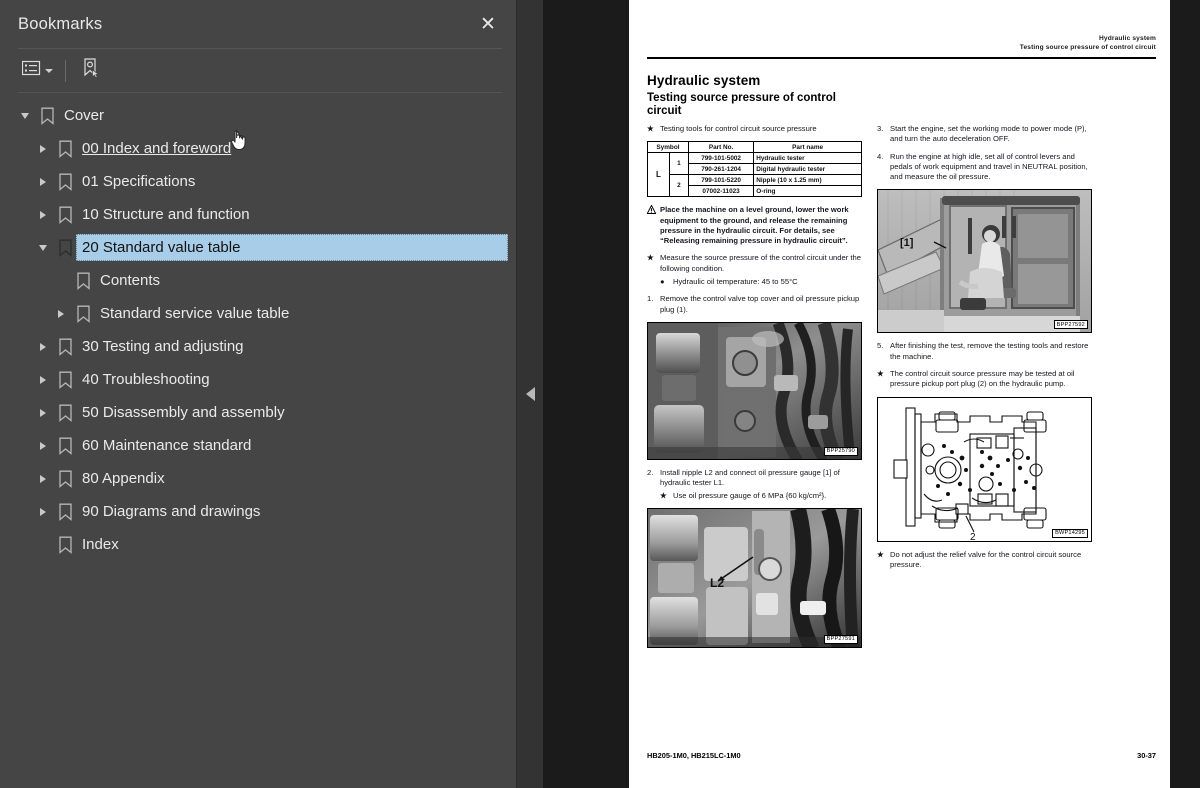 This screenshot has width=1200, height=788. Describe the element at coordinates (488, 24) in the screenshot. I see `close-icon: ✕` at that location.